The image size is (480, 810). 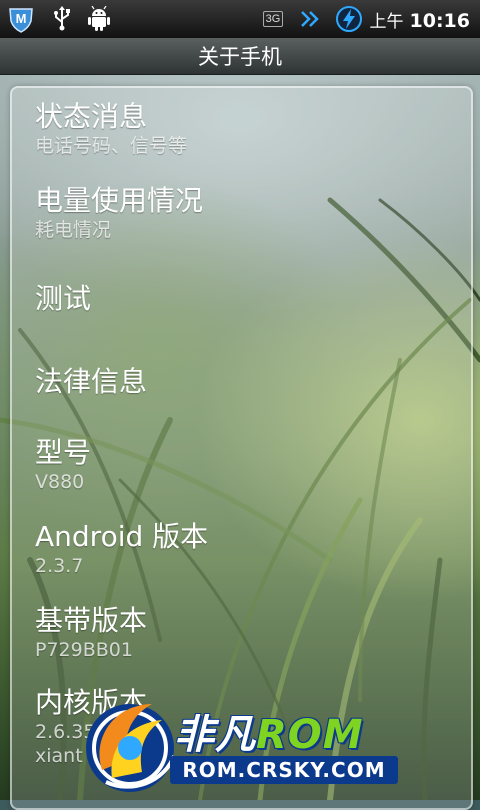 I want to click on list-item-baseband-version: 基带版本 P729BB01, so click(x=245, y=633).